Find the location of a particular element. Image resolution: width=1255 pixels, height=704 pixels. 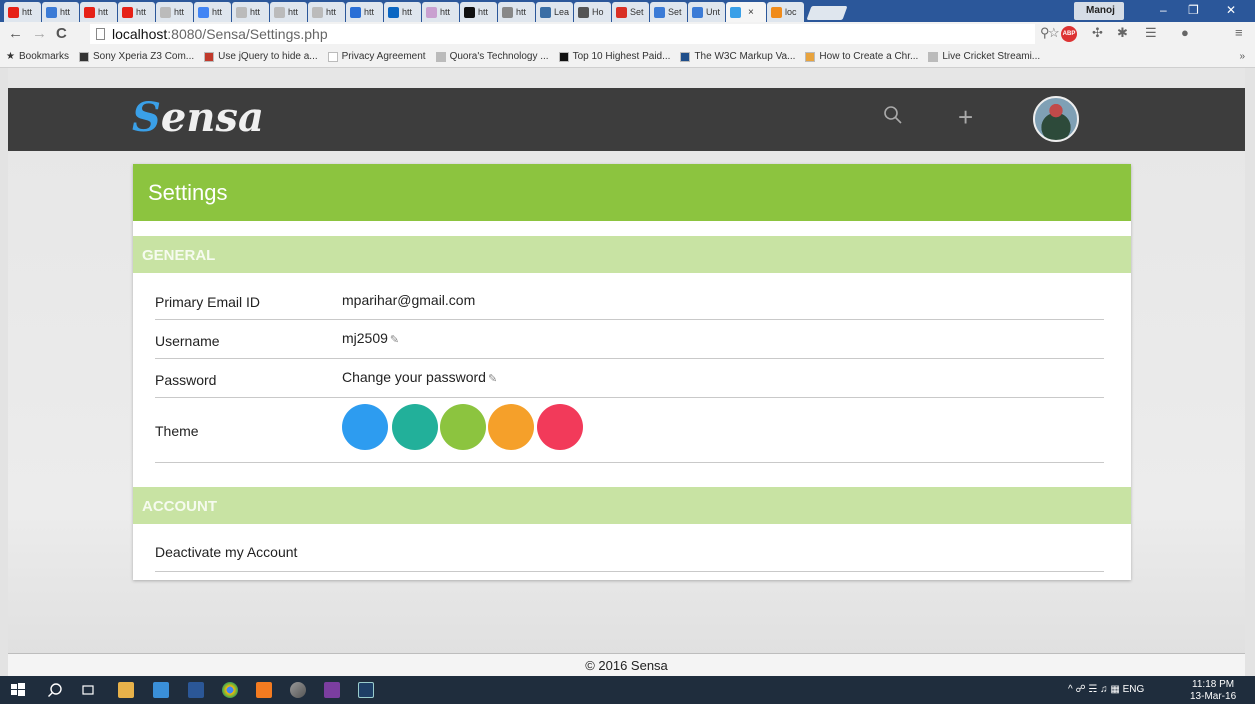

theme-swatch-orange is located at coordinates (511, 427).